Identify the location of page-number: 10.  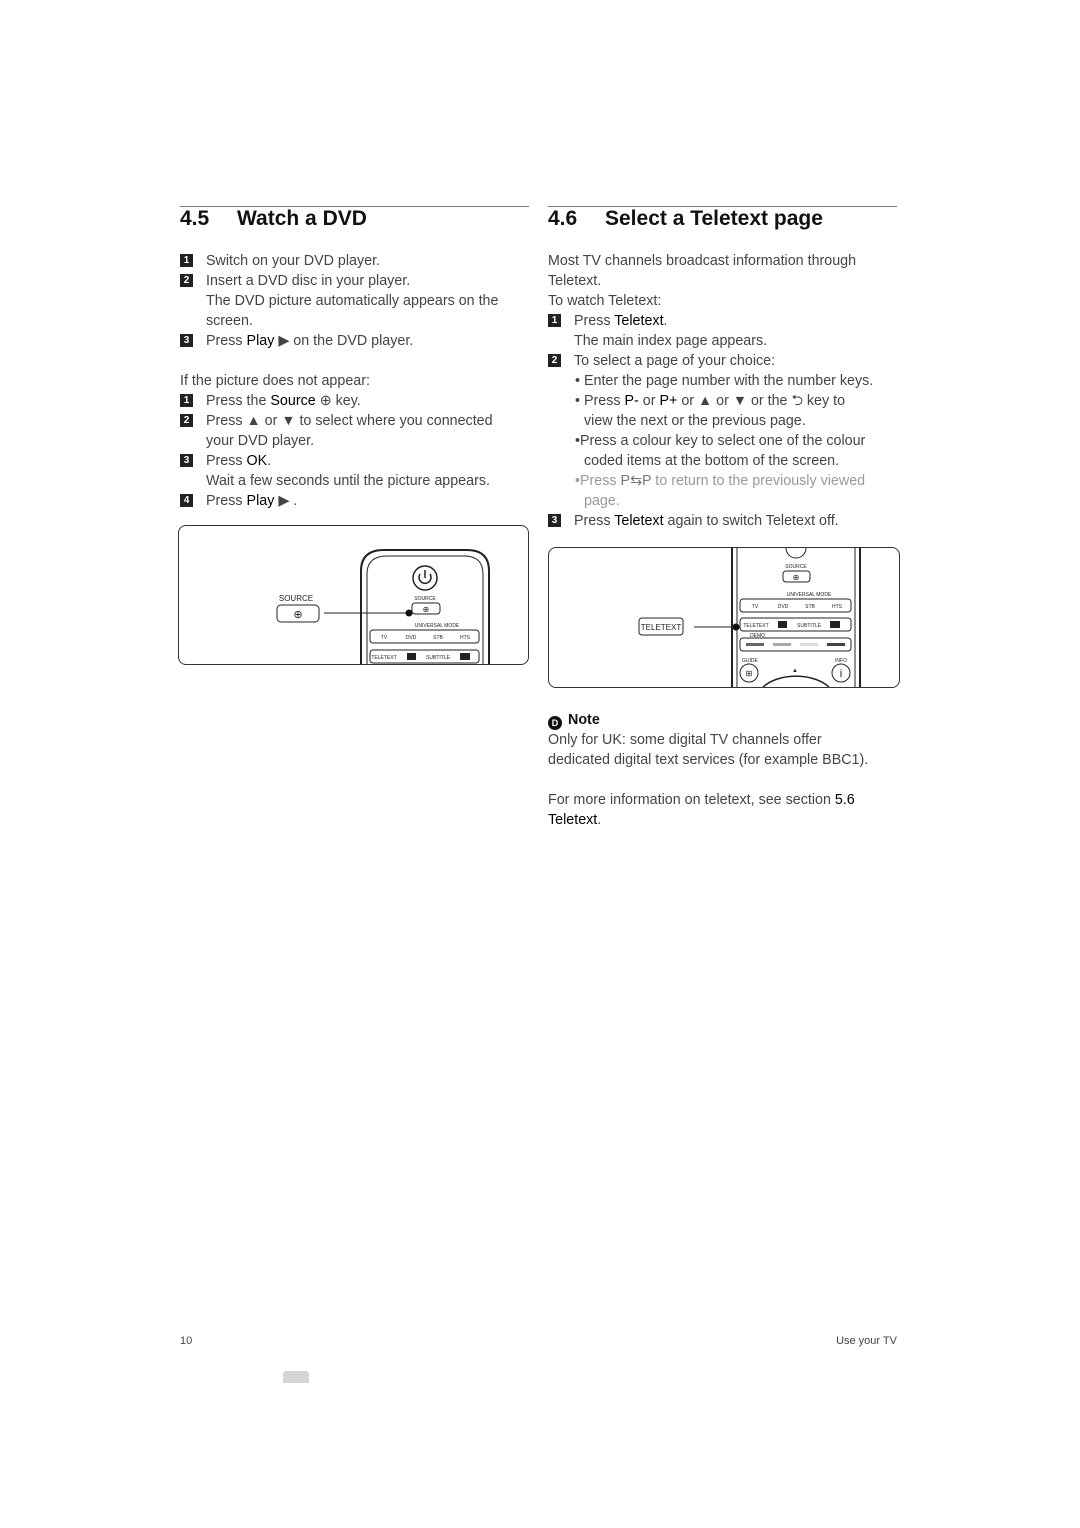
(186, 1341).